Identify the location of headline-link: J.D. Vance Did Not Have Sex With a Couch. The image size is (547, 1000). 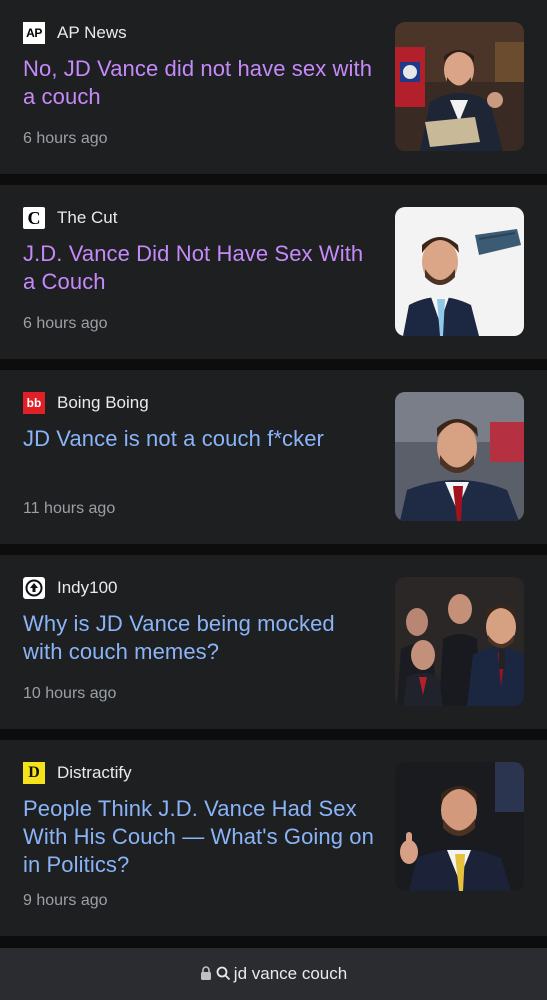
(199, 268).